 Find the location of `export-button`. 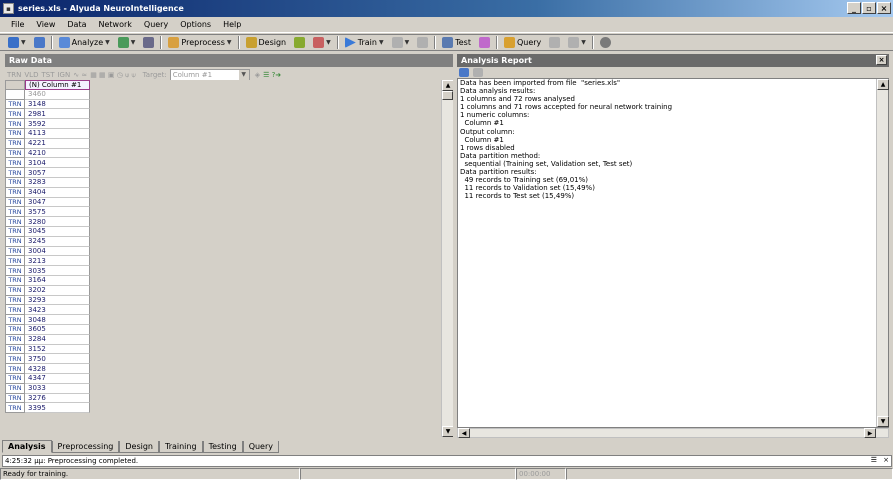

export-button is located at coordinates (484, 42).